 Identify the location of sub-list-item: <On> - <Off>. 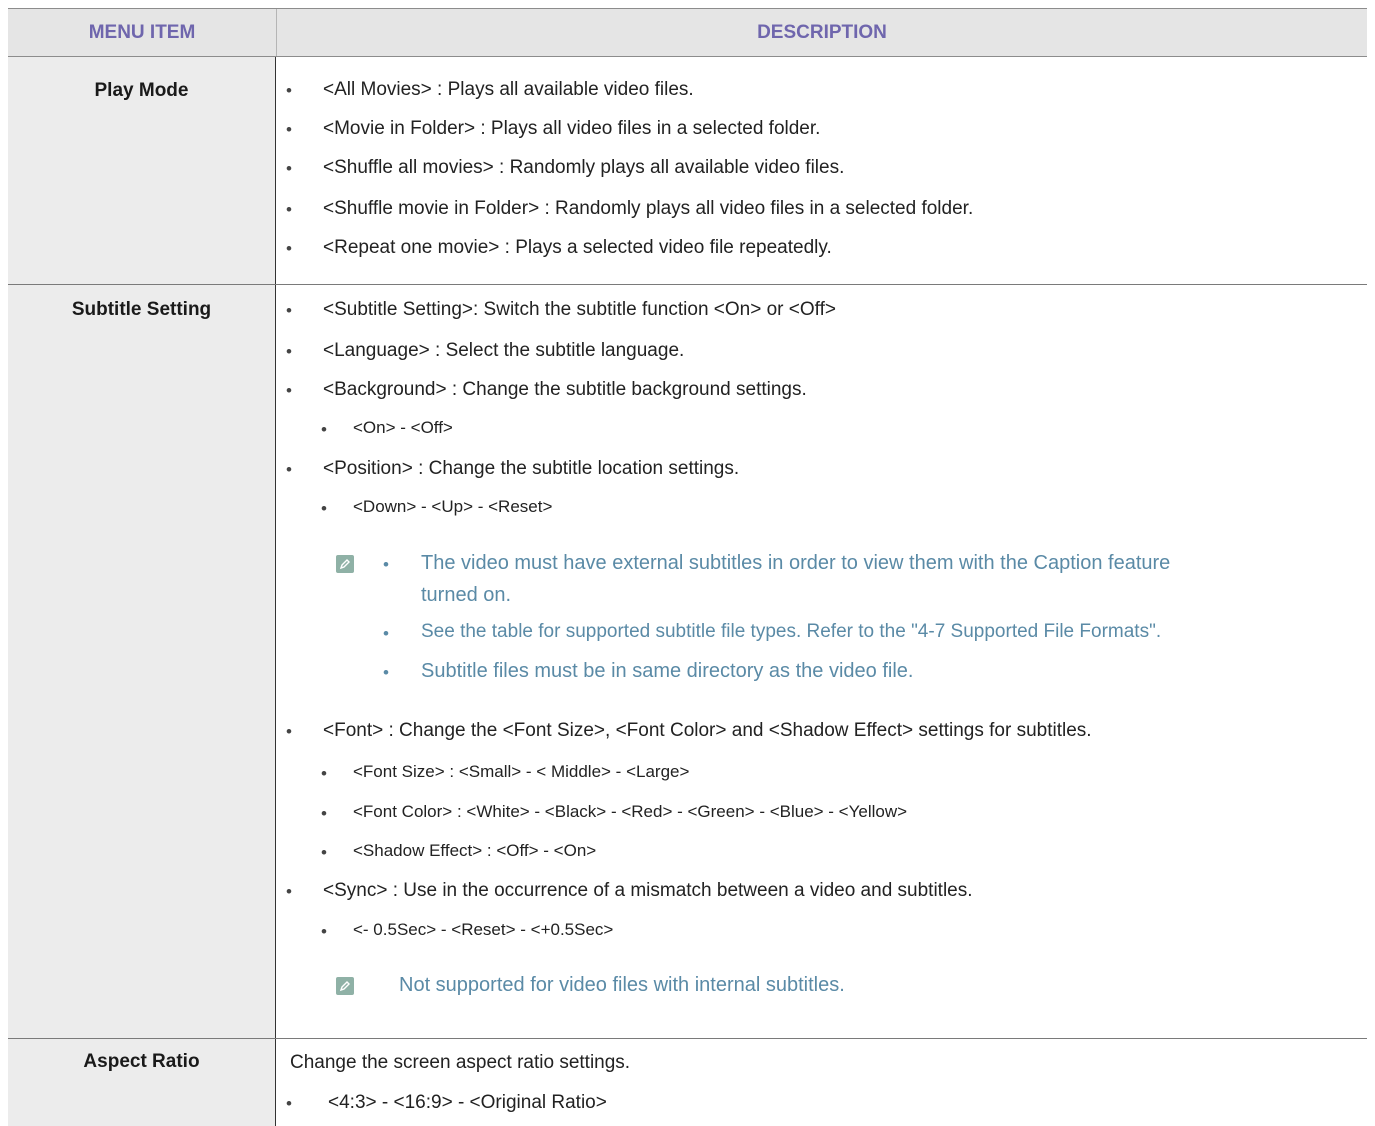
(403, 427).